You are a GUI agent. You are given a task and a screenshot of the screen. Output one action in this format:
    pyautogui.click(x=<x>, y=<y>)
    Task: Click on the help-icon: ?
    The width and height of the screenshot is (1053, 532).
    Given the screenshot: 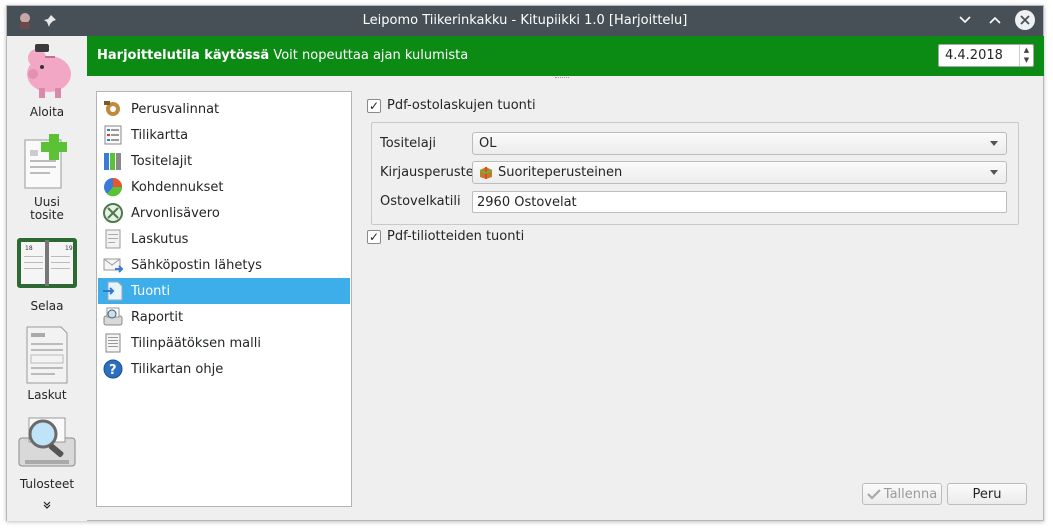 What is the action you would take?
    pyautogui.click(x=113, y=369)
    